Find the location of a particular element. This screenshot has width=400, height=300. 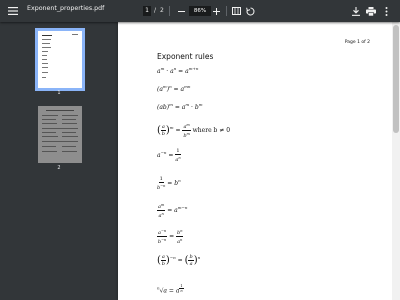

toolbar: Exponent_properties.pdf 1 / 2 86% is located at coordinates (200, 11).